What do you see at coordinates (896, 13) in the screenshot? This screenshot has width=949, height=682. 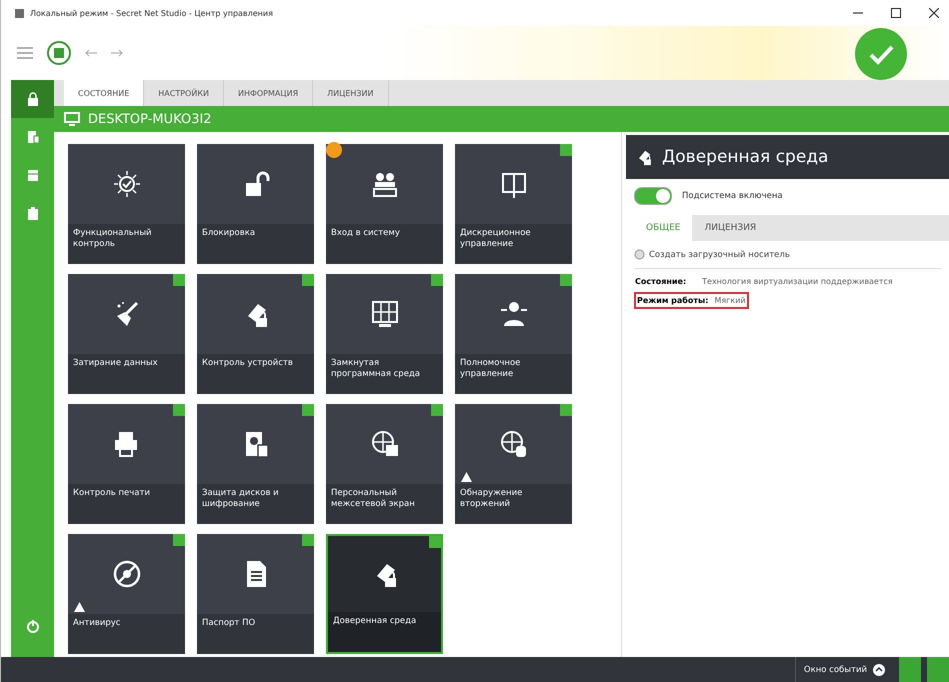 I see `maximize-icon` at bounding box center [896, 13].